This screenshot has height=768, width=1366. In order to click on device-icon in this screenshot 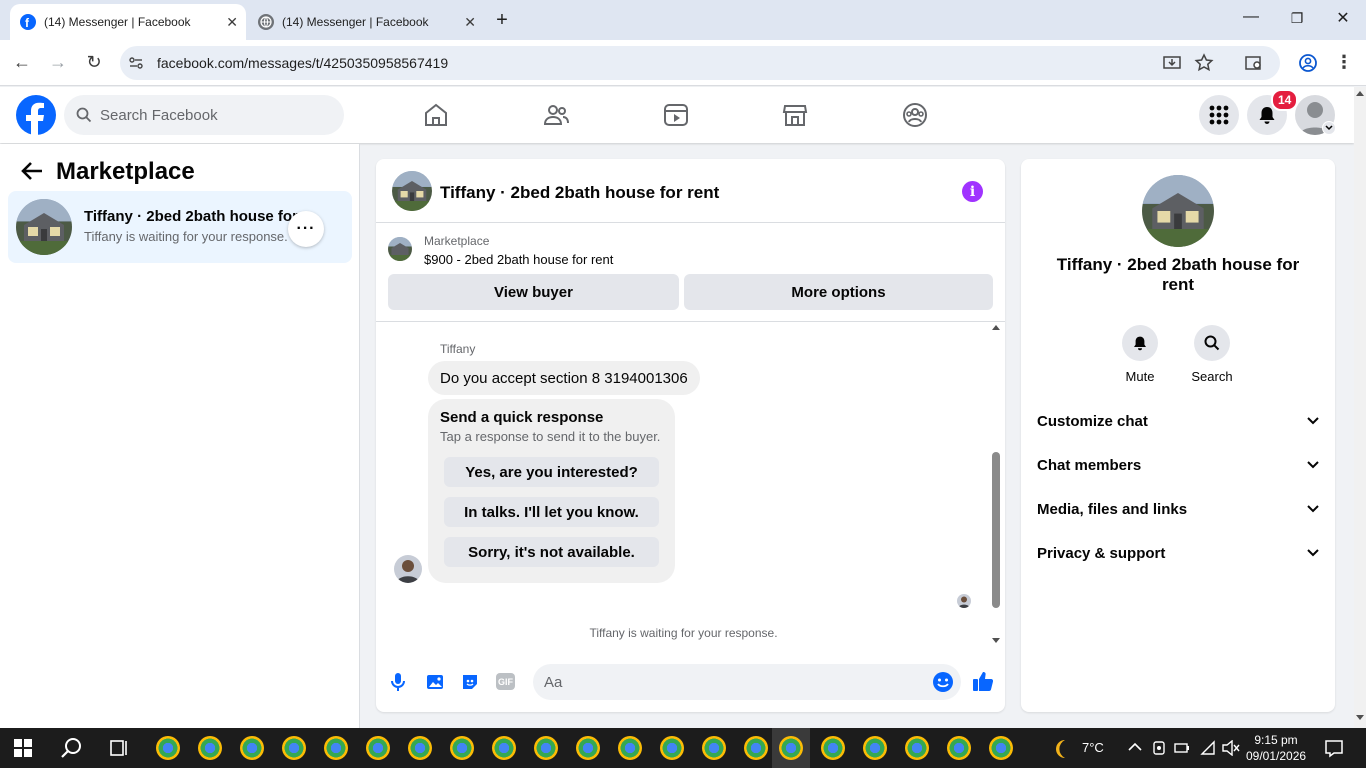, I will do `click(1159, 748)`.